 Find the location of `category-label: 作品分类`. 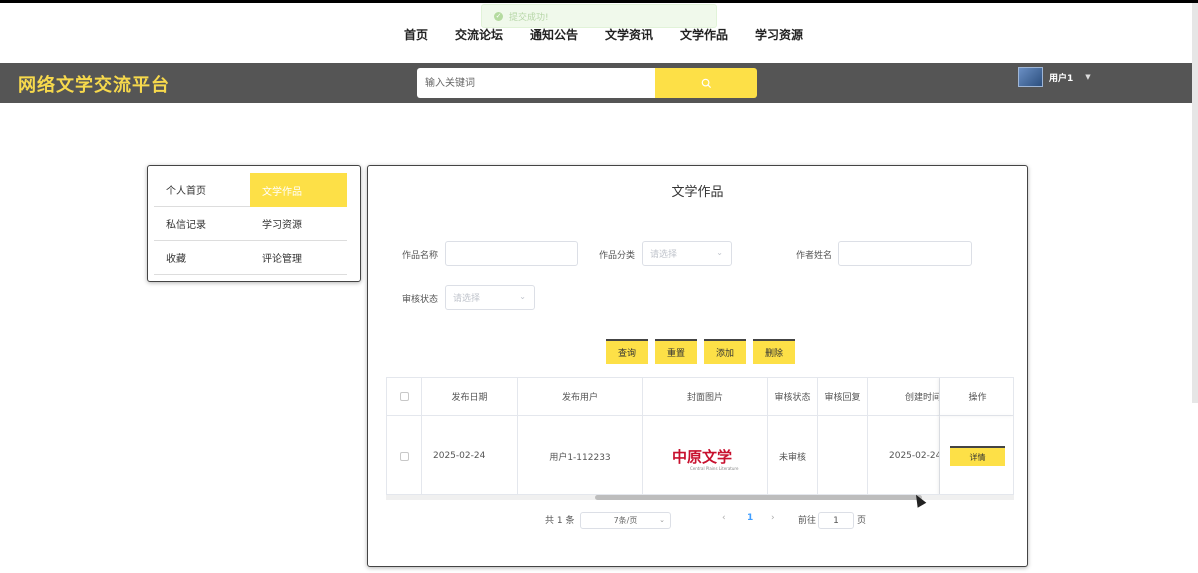

category-label: 作品分类 is located at coordinates (617, 256).